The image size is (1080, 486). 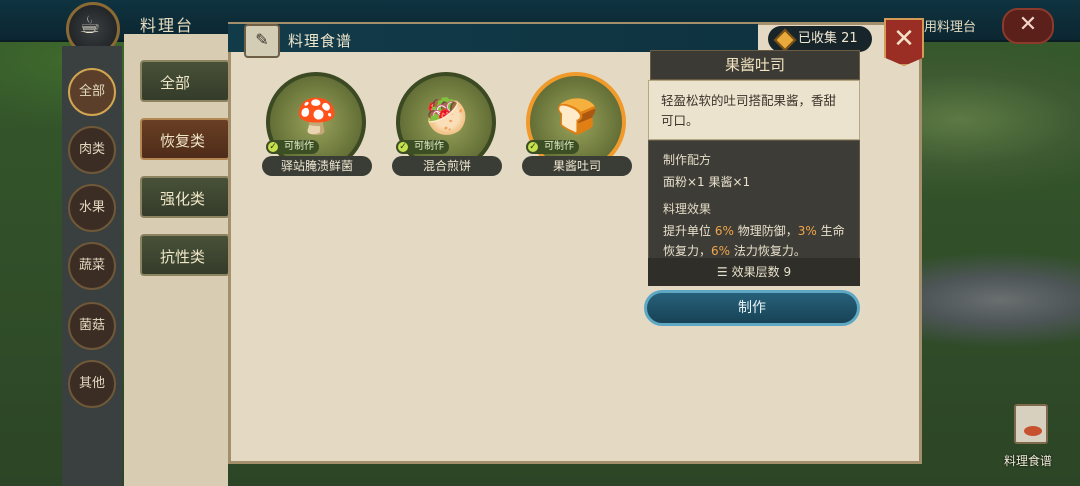 What do you see at coordinates (904, 42) in the screenshot?
I see `dialog-close-button: ✕` at bounding box center [904, 42].